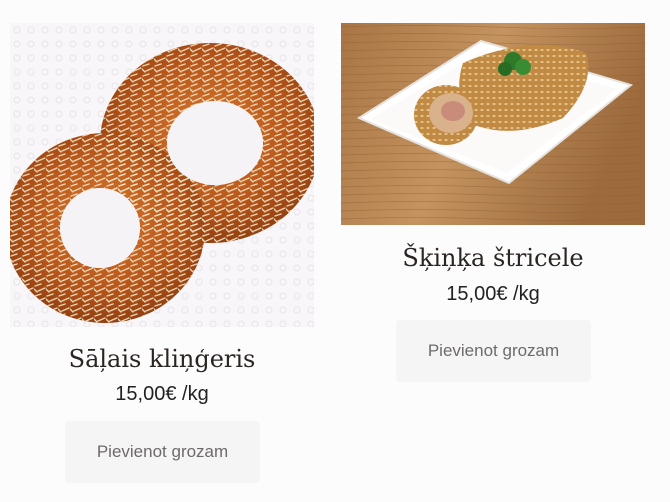 The width and height of the screenshot is (670, 502). I want to click on product-title: Sāļais kliņģeris, so click(162, 359).